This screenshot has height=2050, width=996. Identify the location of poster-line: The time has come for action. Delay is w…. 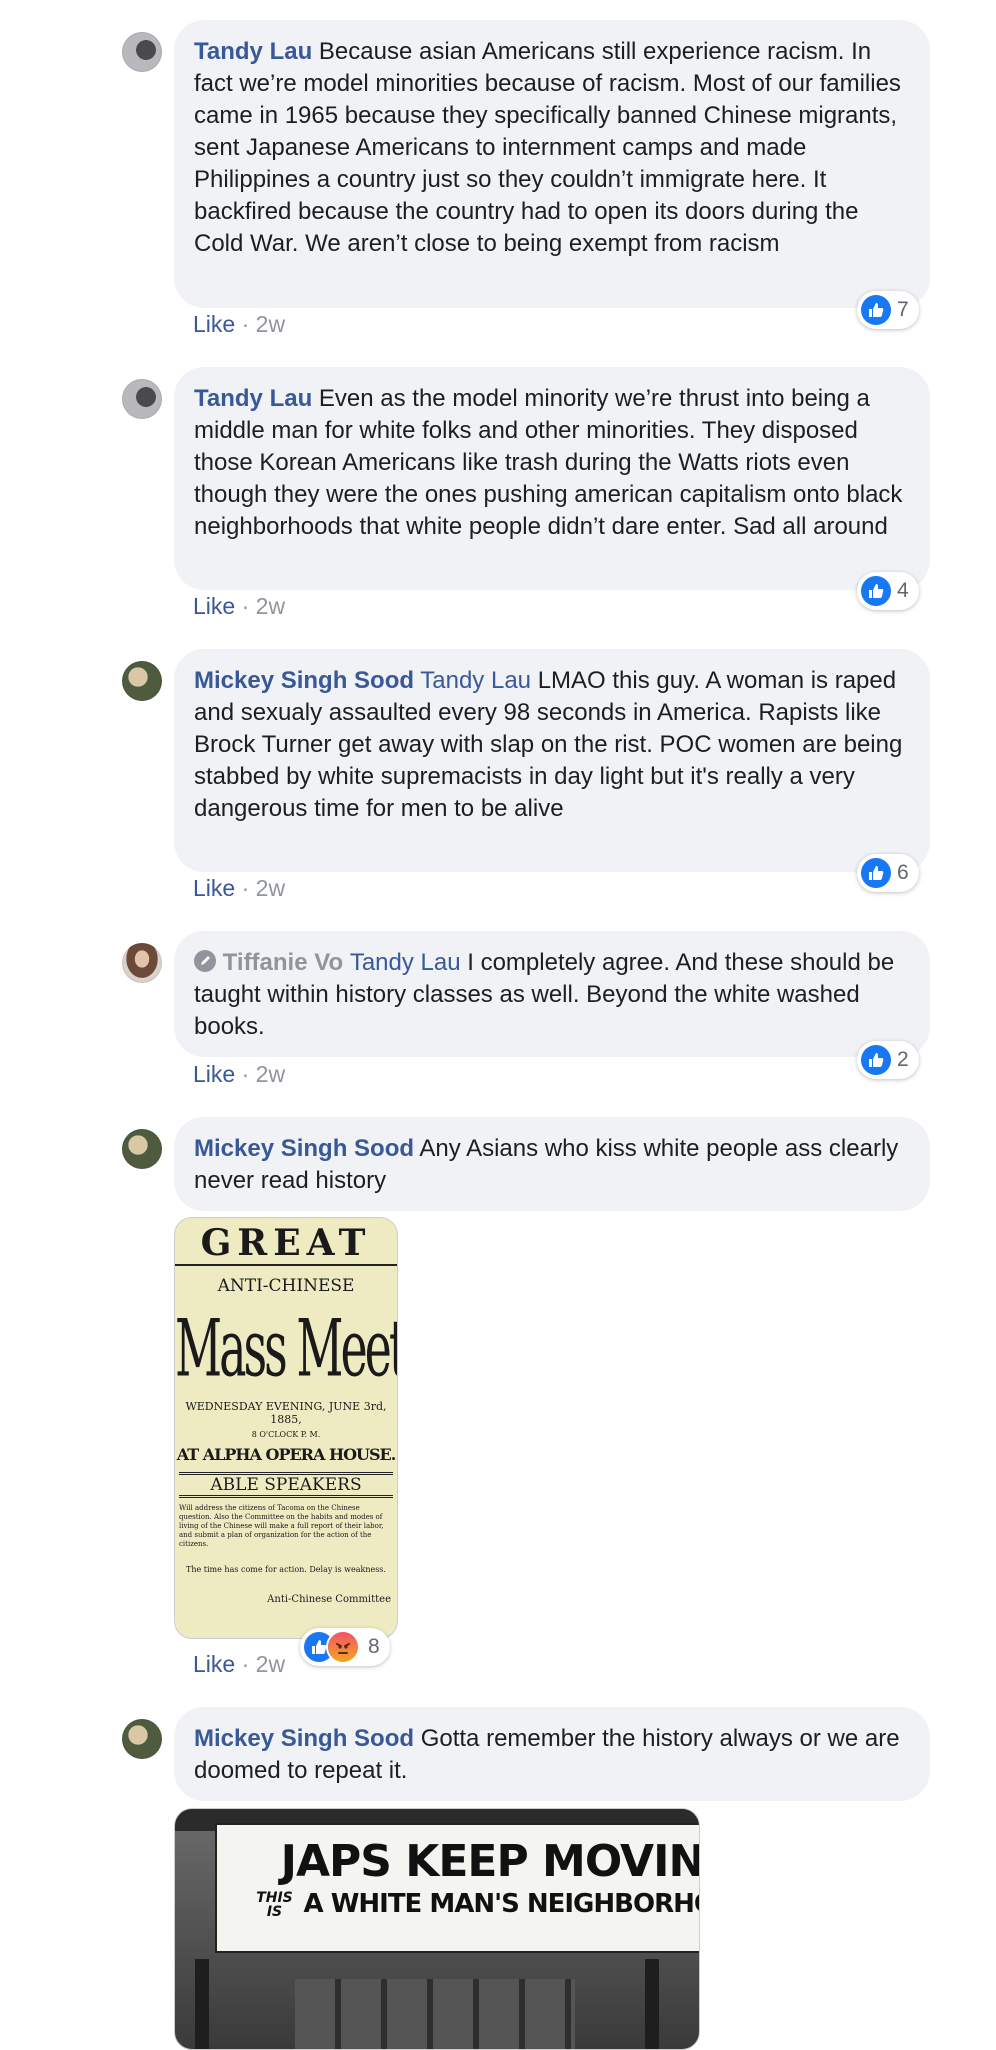
(286, 1569).